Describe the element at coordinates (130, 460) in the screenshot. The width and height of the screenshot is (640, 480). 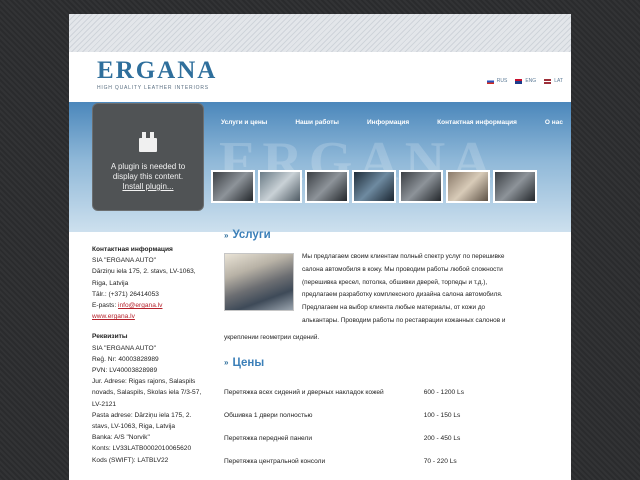
I see `requisites-line: Kods (SWIFT): LATBLV22` at that location.